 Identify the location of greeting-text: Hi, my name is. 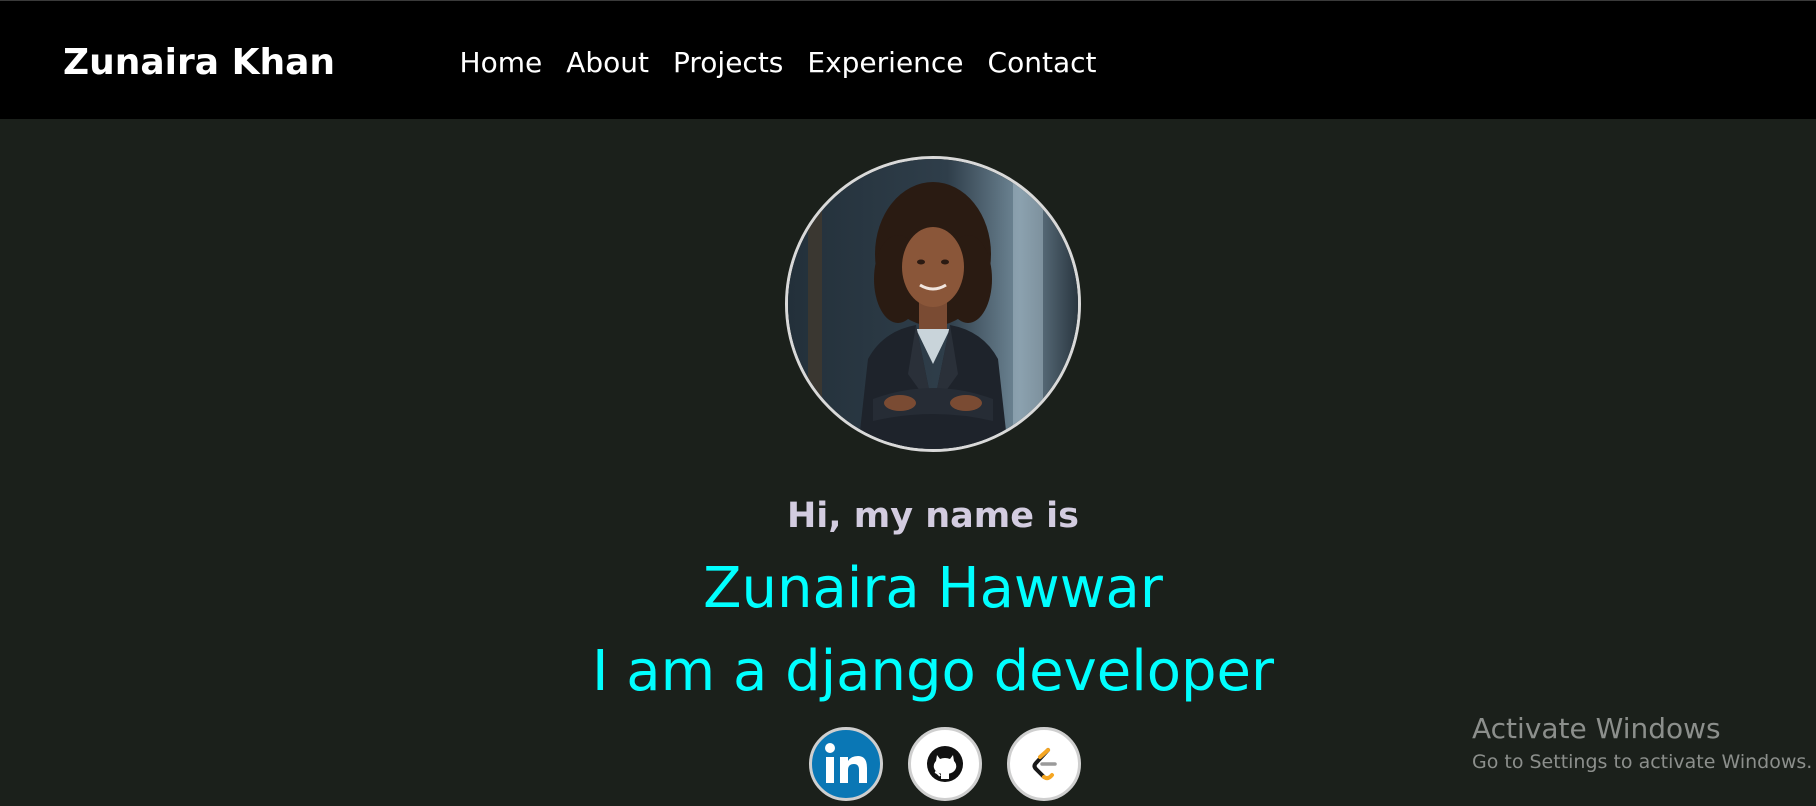
(933, 516).